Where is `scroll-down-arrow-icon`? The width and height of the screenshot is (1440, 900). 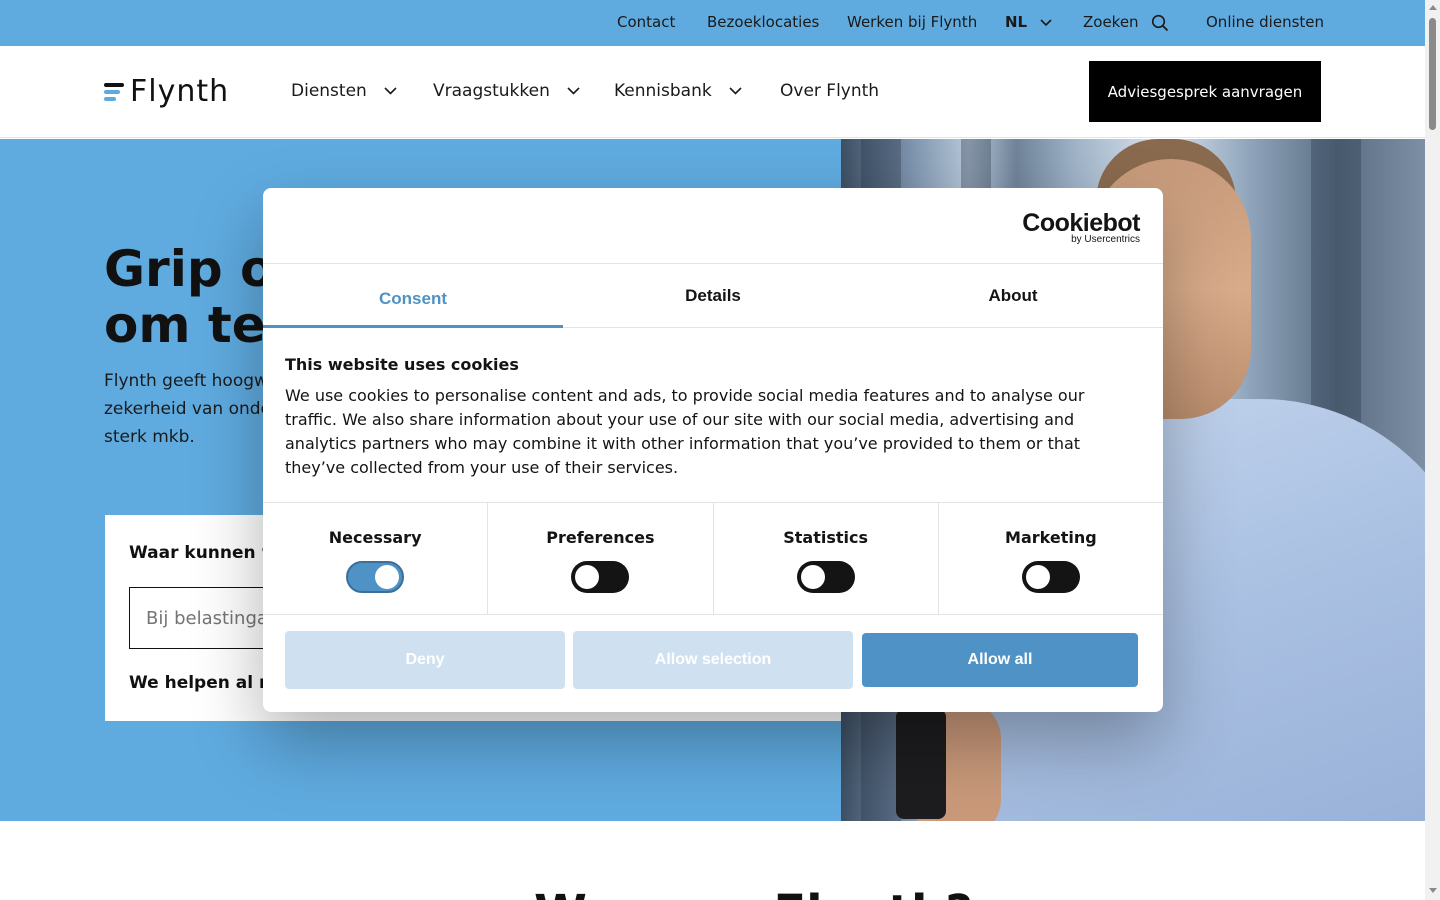
scroll-down-arrow-icon is located at coordinates (1433, 890).